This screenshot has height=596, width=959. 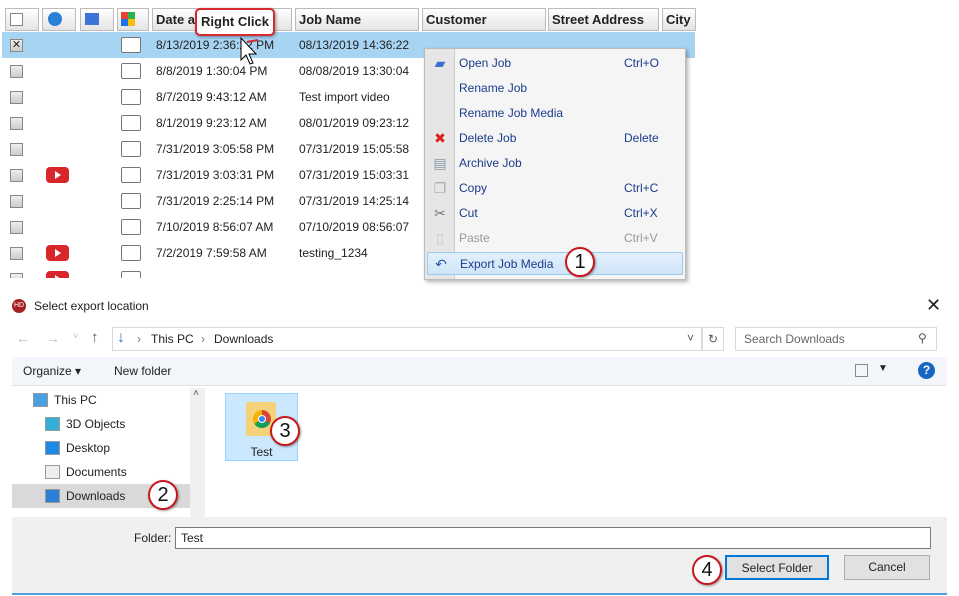 What do you see at coordinates (52, 424) in the screenshot?
I see `3d-objects-icon` at bounding box center [52, 424].